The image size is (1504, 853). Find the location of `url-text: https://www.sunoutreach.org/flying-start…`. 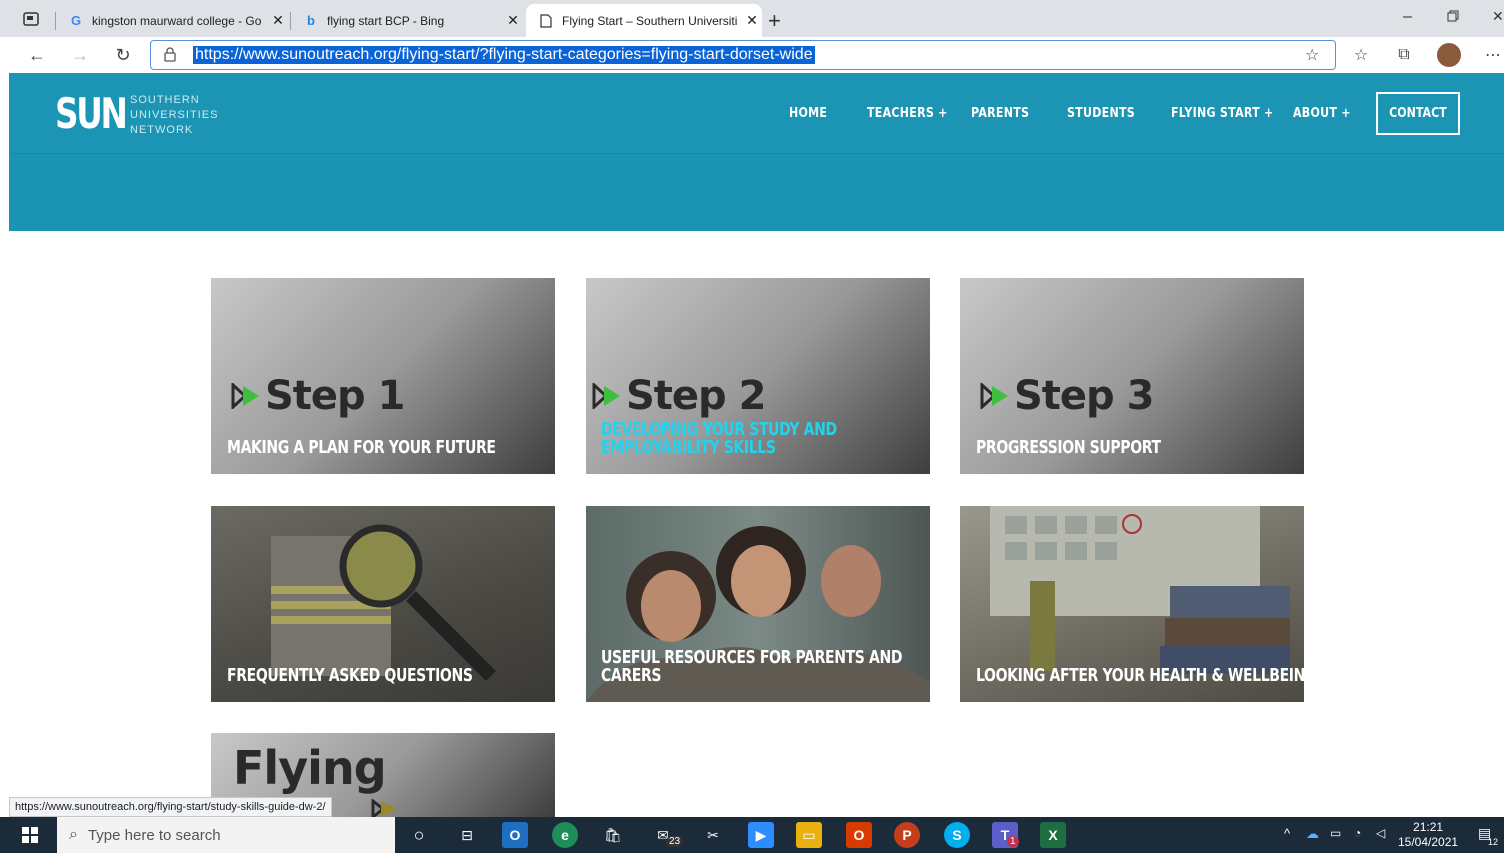

url-text: https://www.sunoutreach.org/flying-start… is located at coordinates (504, 55).